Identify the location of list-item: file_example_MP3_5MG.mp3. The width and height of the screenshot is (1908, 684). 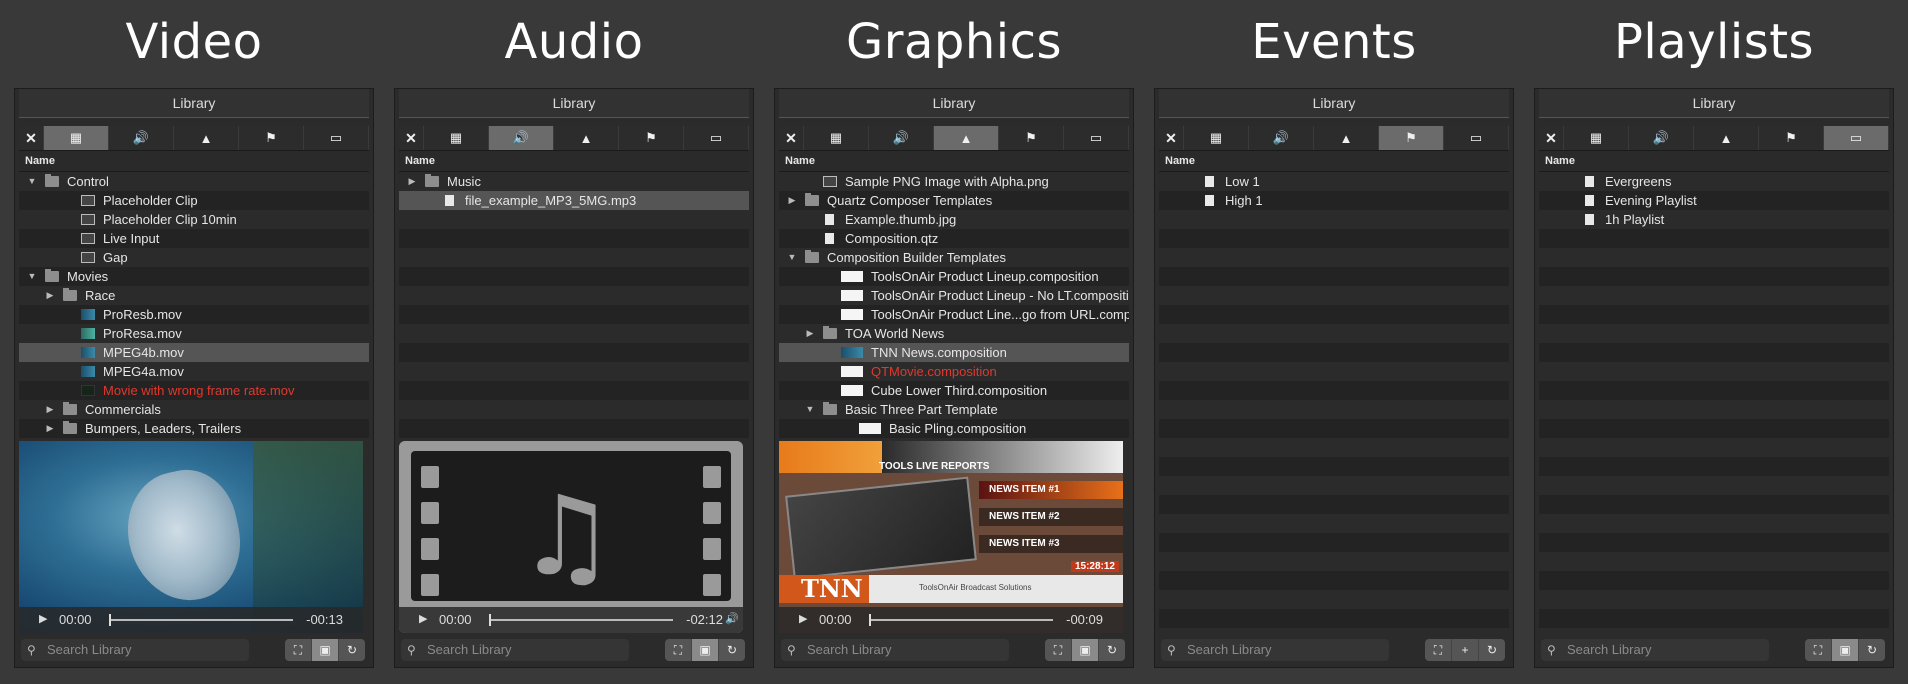
(574, 200).